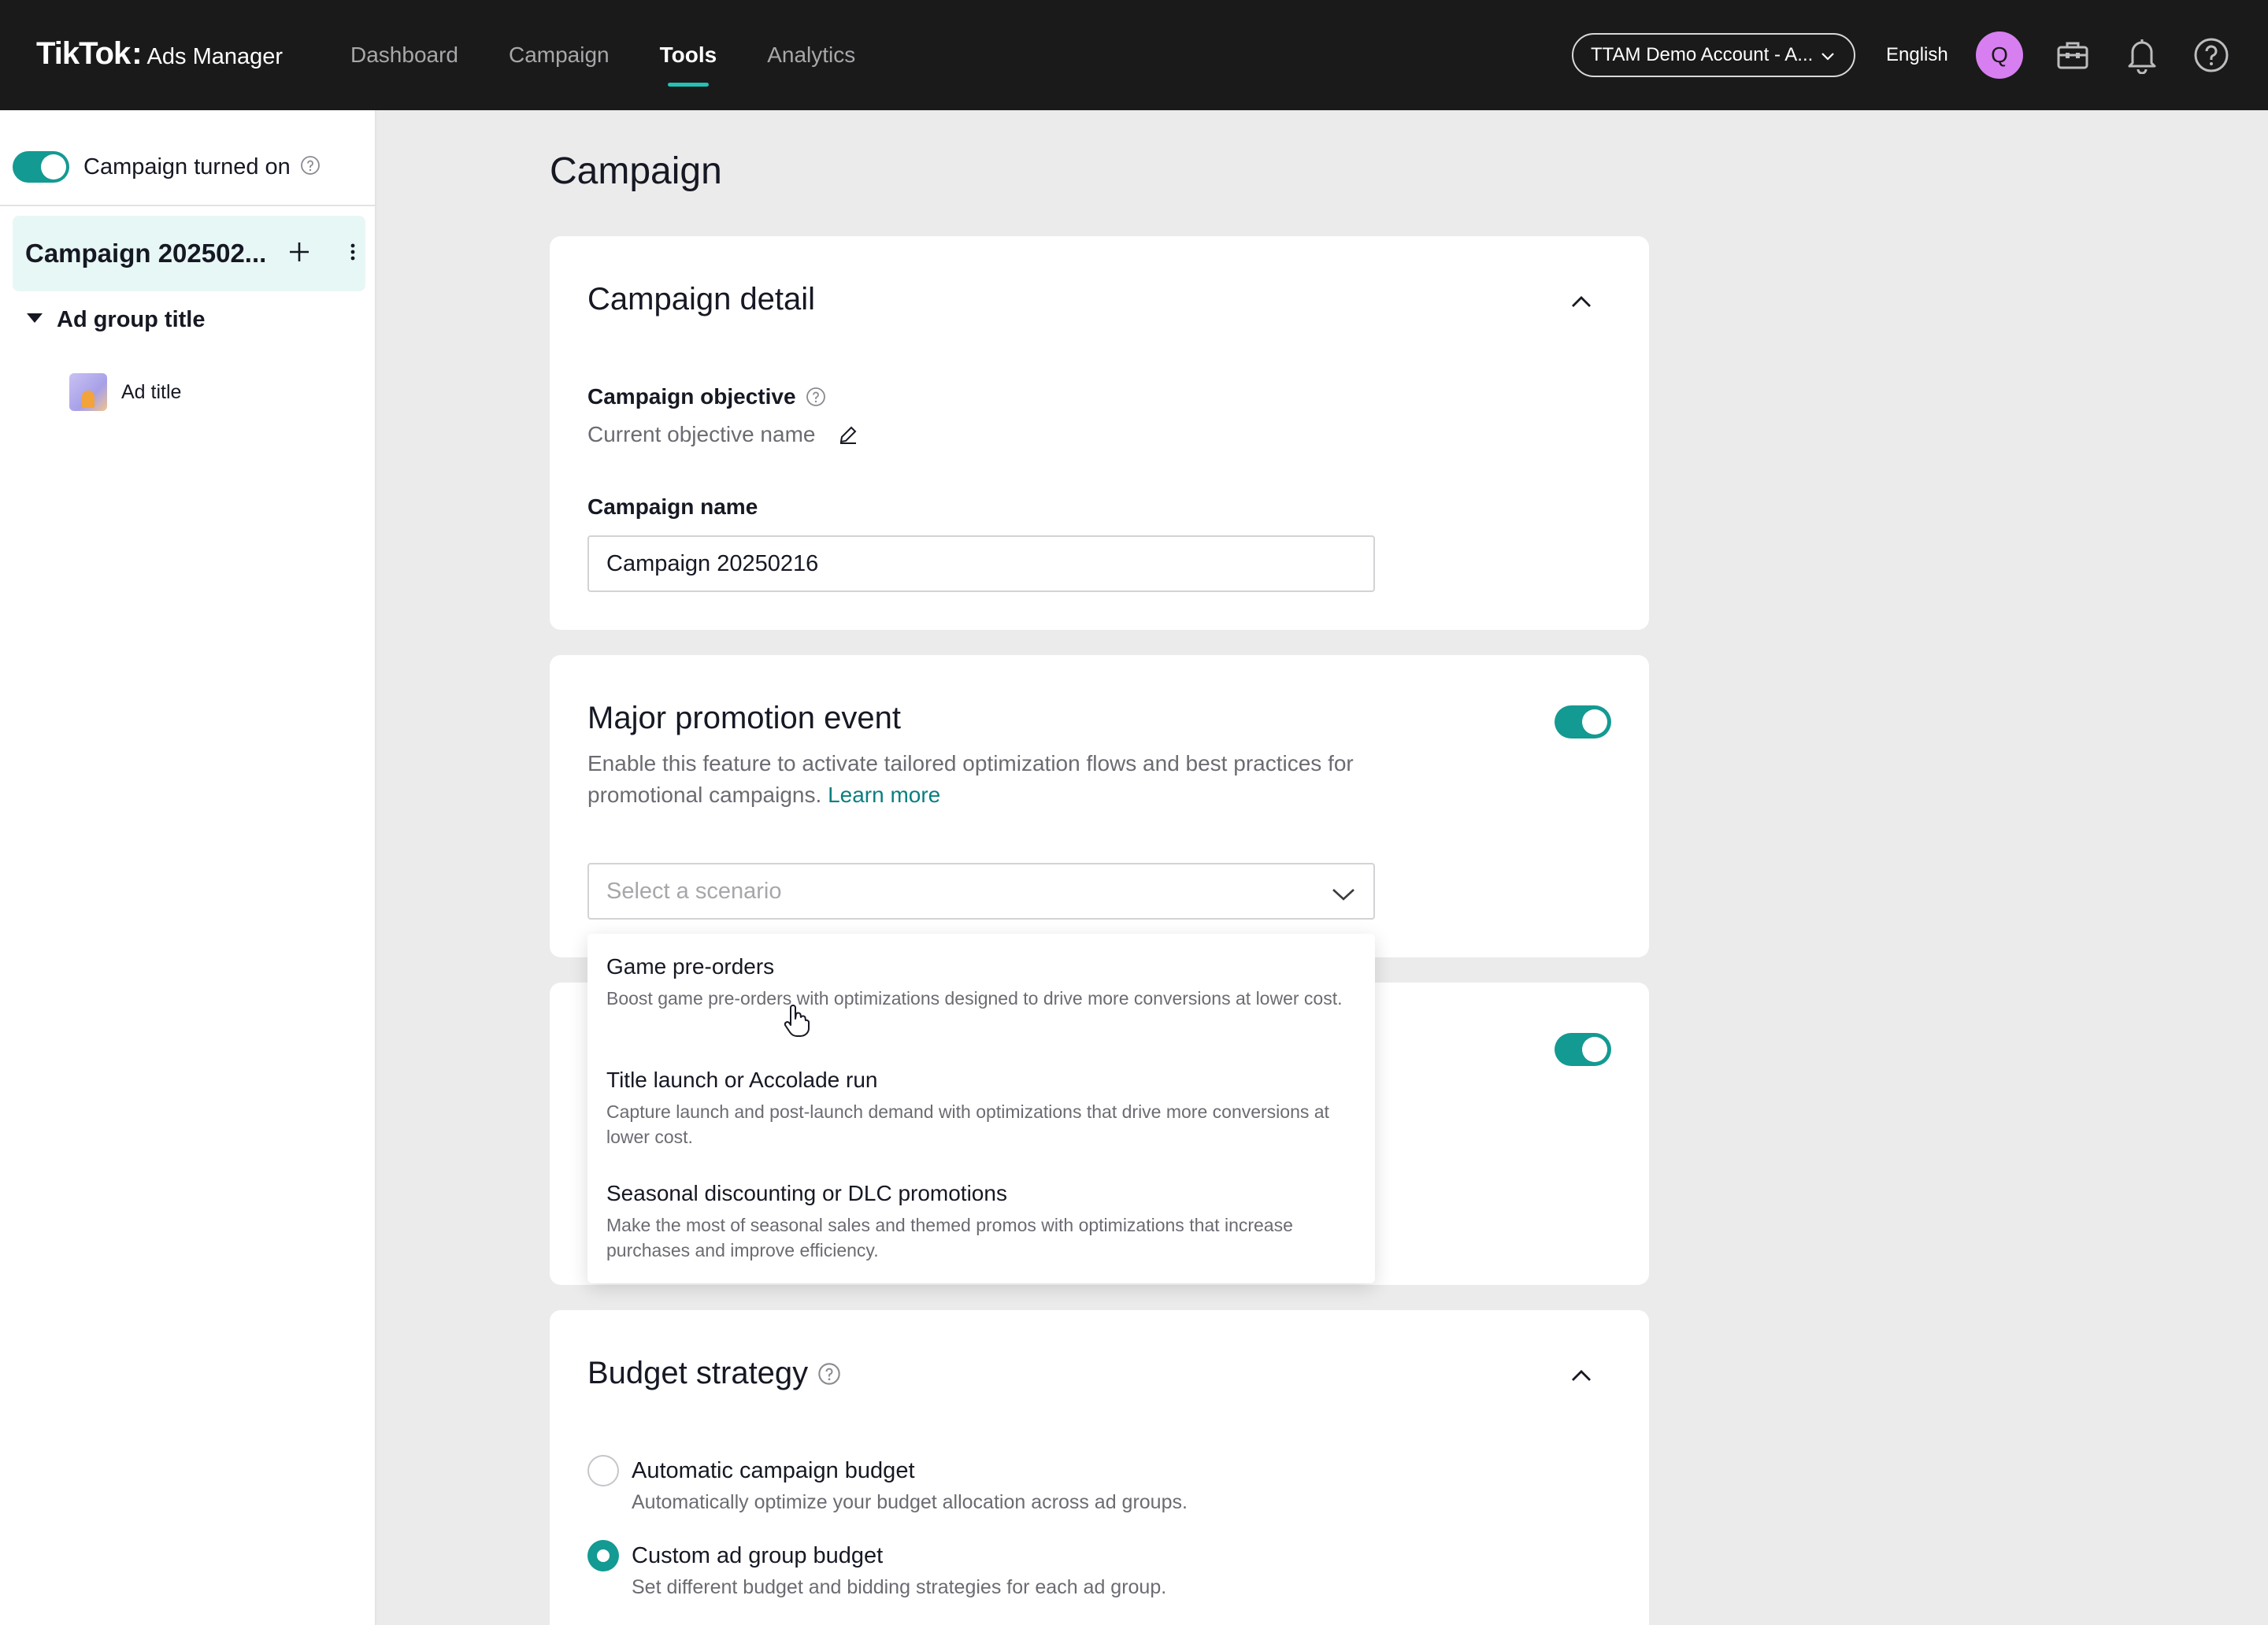 The image size is (2268, 1625). Describe the element at coordinates (88, 392) in the screenshot. I see `ad-thumbnail` at that location.